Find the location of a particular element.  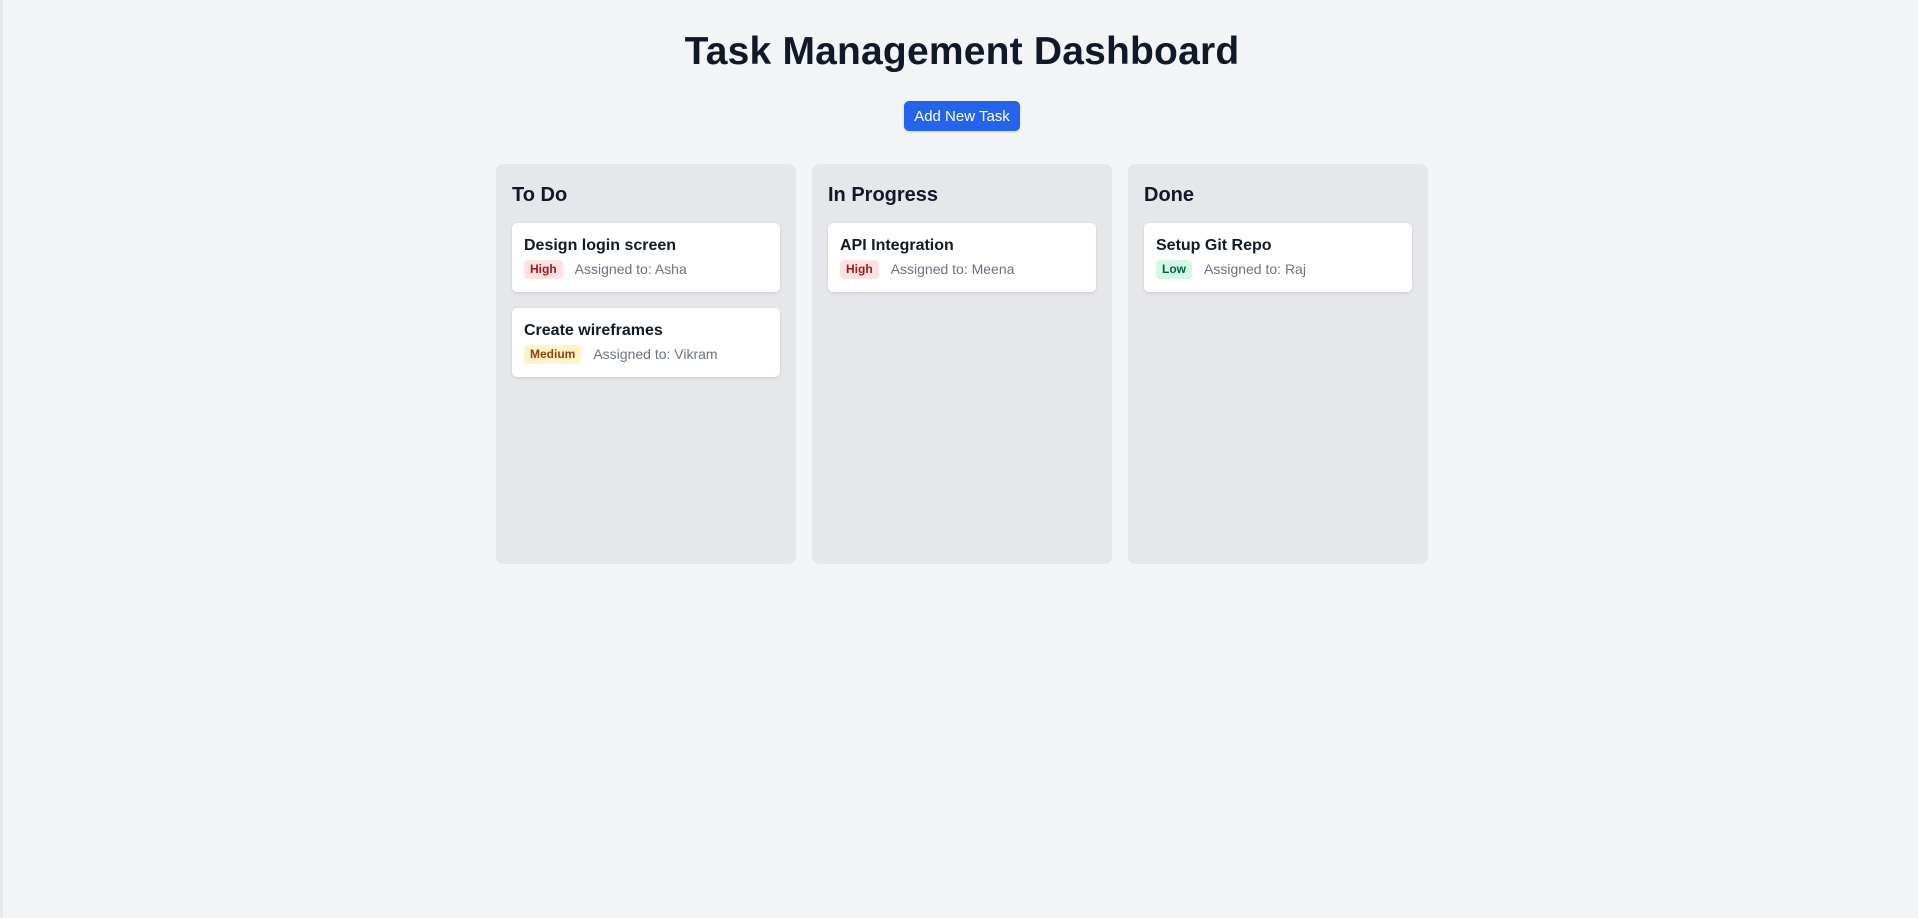

task-assignee: Assigned to: Meena is located at coordinates (952, 269).